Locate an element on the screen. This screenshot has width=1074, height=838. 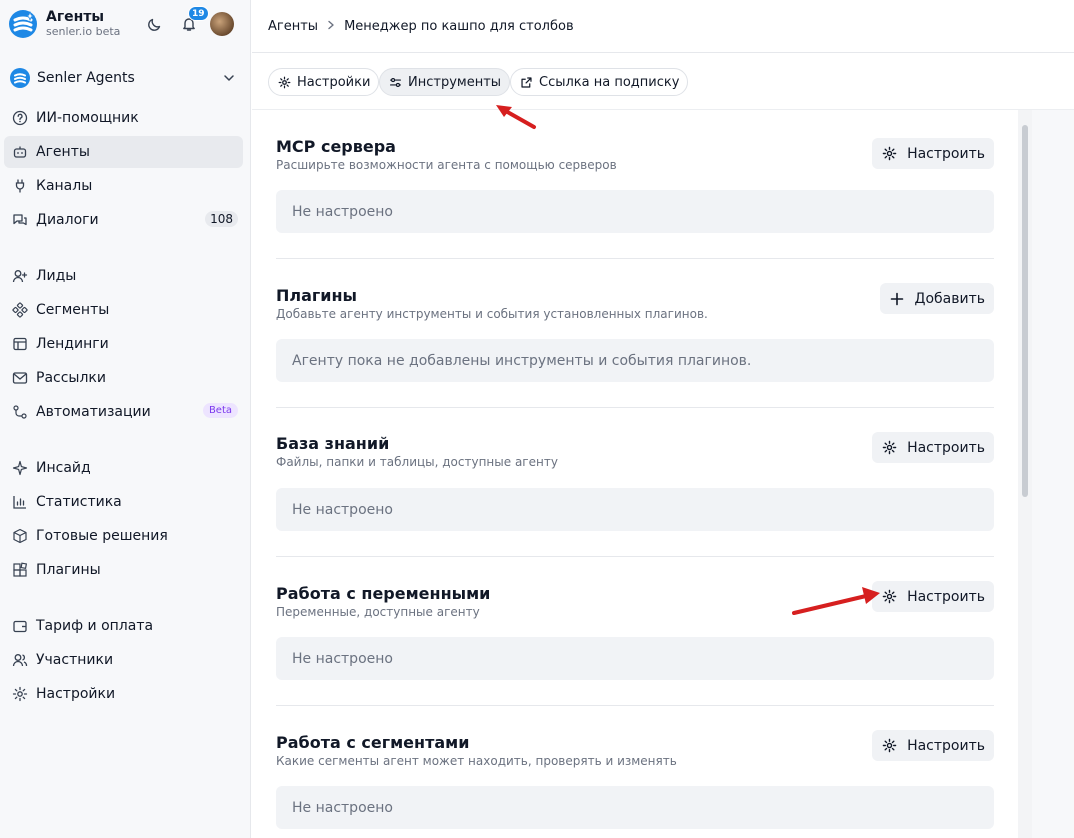
sidebar-item-dialogs: Диалоги 108 is located at coordinates (123, 220).